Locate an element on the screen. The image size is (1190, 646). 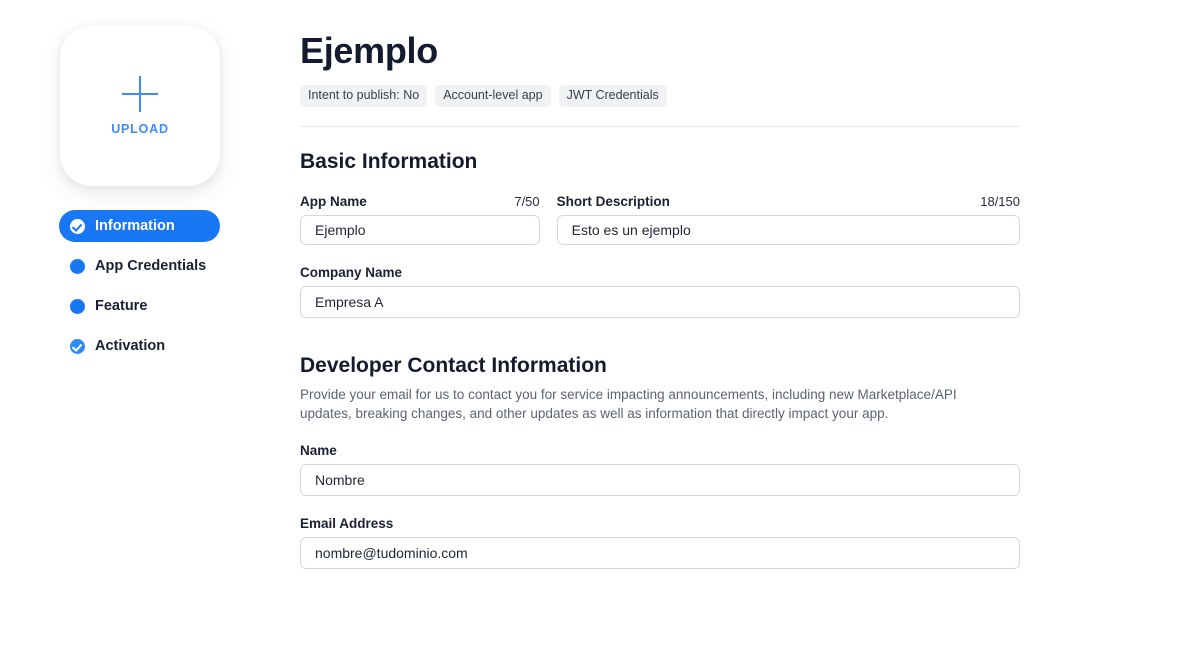
app-name-label: App Name is located at coordinates (333, 201).